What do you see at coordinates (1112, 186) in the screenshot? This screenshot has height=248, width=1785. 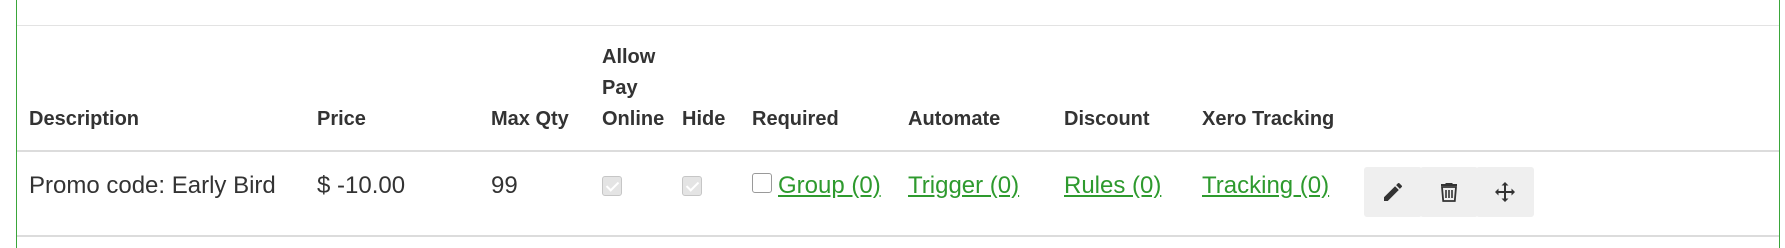 I see `rules-link: Rules (0)` at bounding box center [1112, 186].